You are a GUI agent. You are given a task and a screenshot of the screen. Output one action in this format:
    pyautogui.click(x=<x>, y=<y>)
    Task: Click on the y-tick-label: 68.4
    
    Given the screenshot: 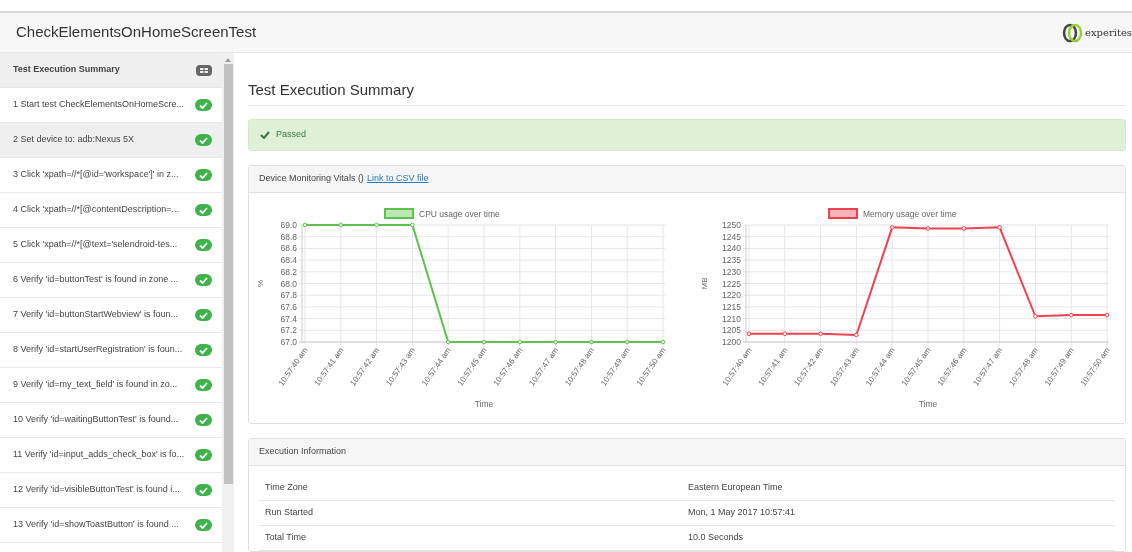 What is the action you would take?
    pyautogui.click(x=288, y=260)
    